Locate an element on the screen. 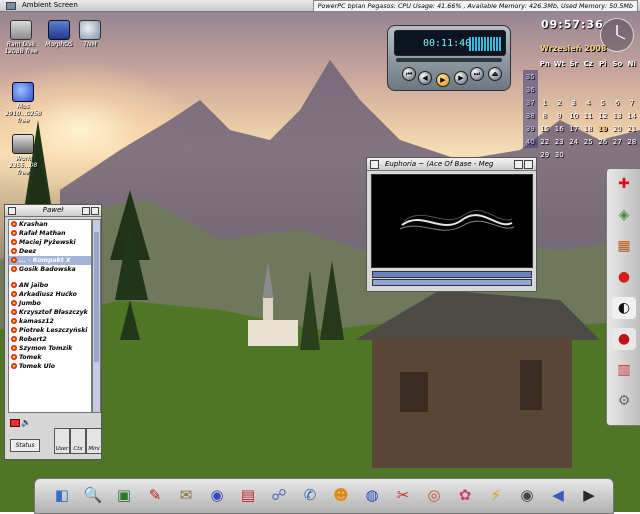  pdf-icon: ✎ is located at coordinates (155, 495).